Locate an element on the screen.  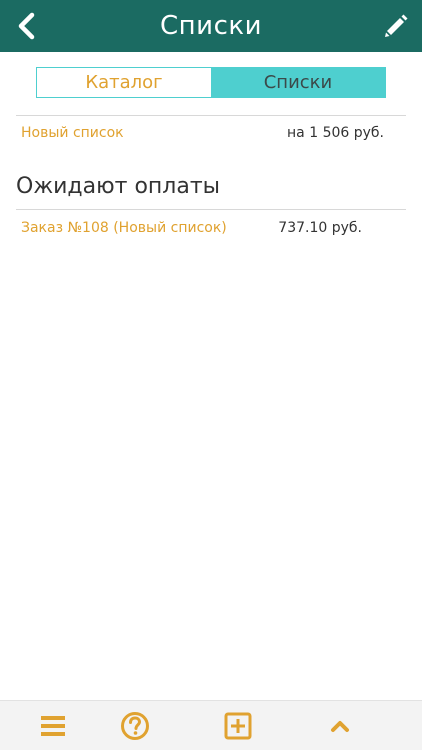
section-title-awaiting: Ожидают оплаты is located at coordinates (118, 186).